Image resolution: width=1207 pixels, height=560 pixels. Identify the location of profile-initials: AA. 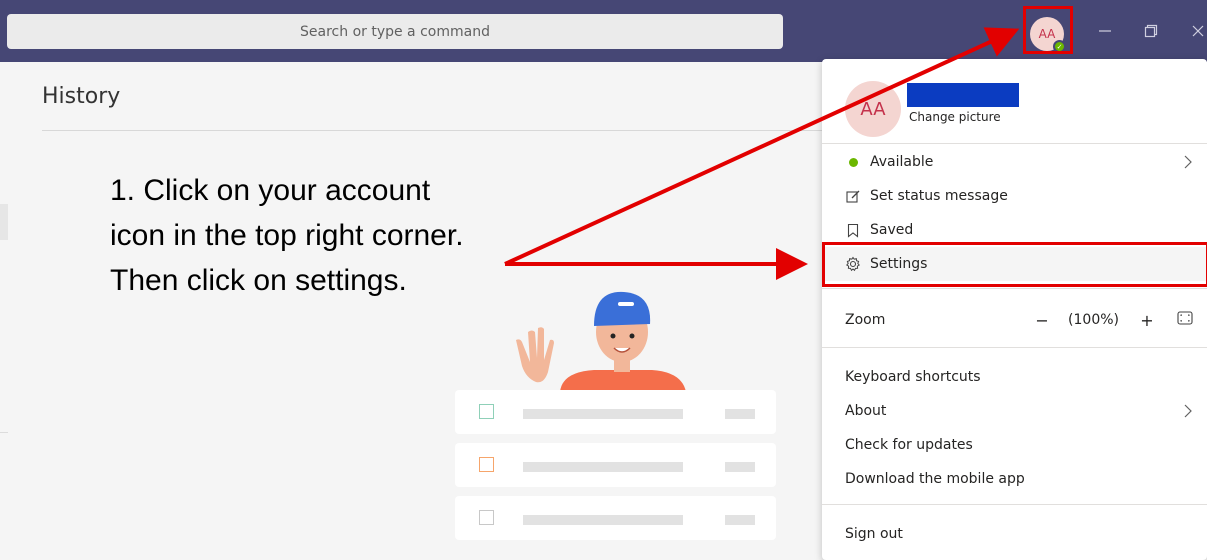
(873, 109).